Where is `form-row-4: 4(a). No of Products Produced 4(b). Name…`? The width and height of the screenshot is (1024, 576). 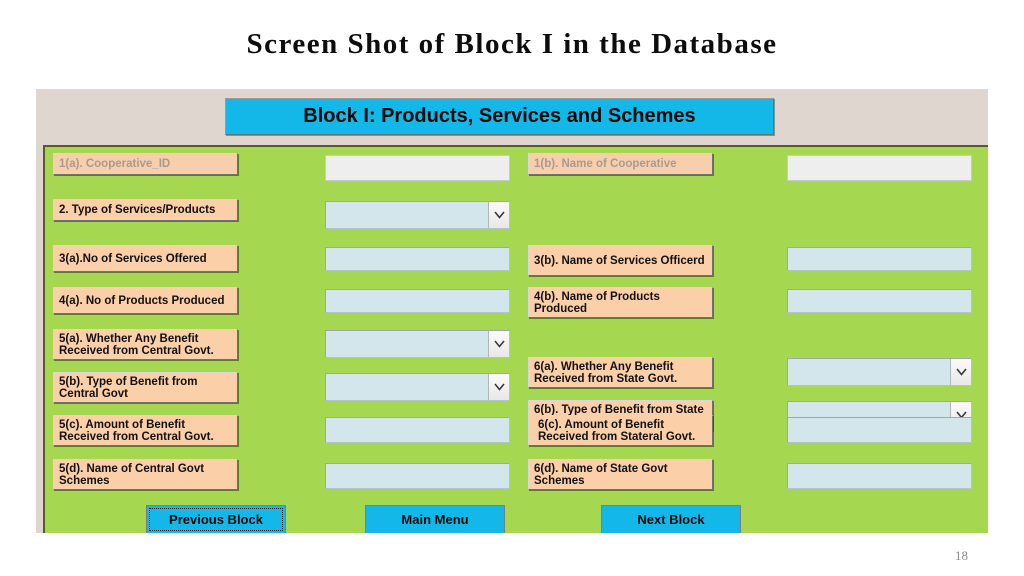 form-row-4: 4(a). No of Products Produced 4(b). Name… is located at coordinates (516, 307).